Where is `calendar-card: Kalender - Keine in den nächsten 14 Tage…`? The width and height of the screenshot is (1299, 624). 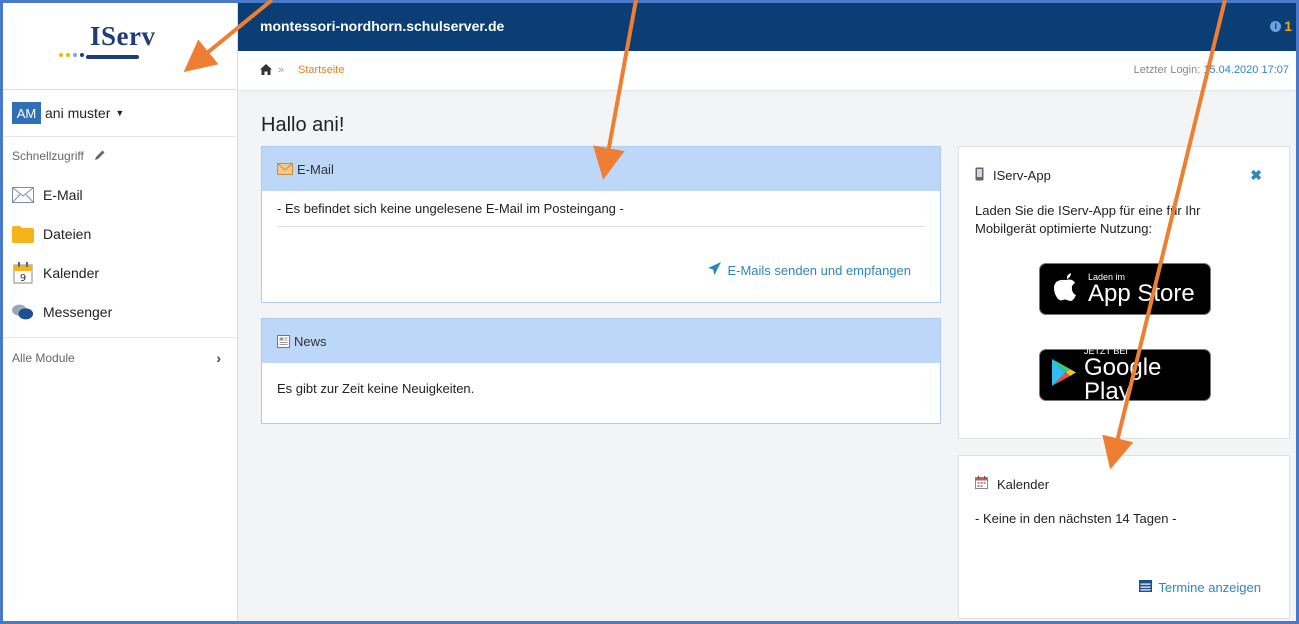 calendar-card: Kalender - Keine in den nächsten 14 Tage… is located at coordinates (1124, 537).